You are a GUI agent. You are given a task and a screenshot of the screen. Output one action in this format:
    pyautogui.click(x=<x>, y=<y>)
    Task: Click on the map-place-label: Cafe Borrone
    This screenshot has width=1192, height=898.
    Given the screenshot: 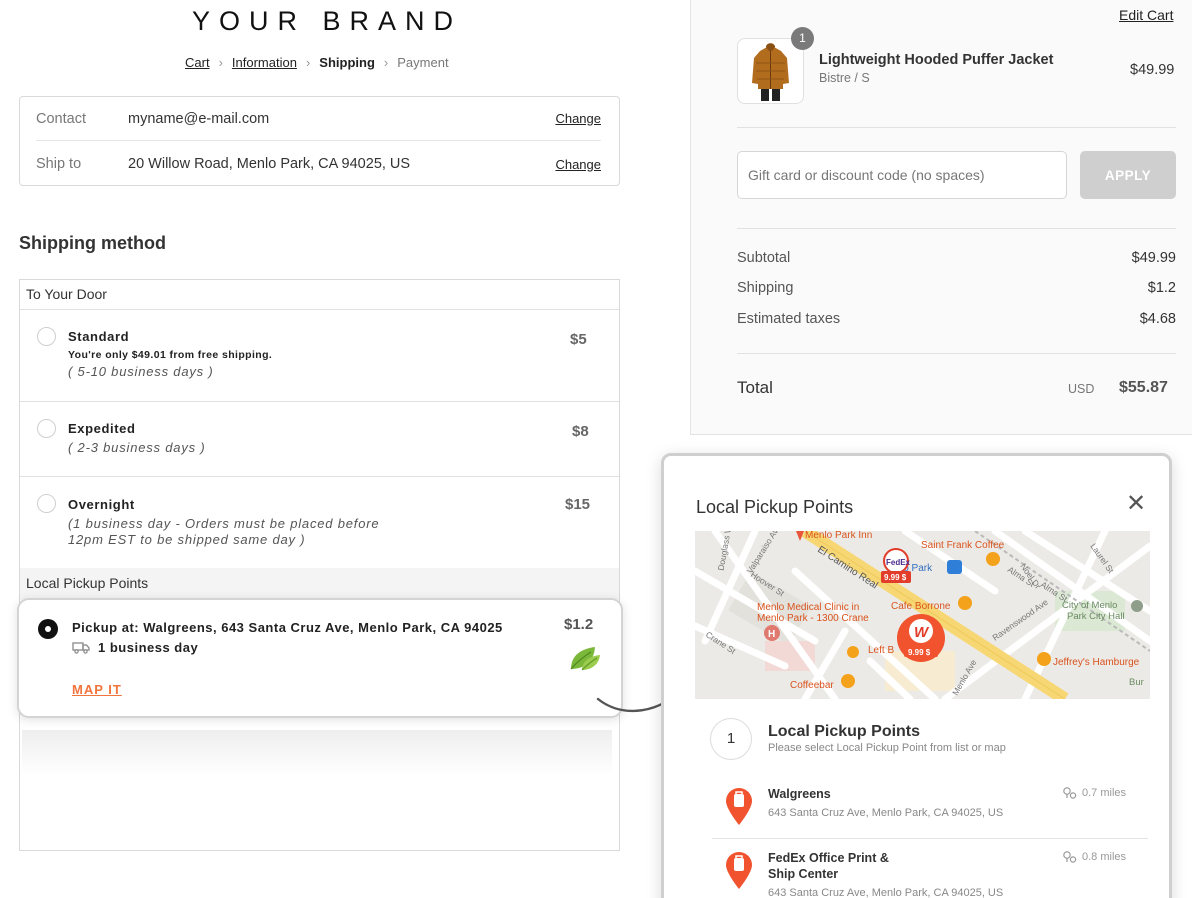 What is the action you would take?
    pyautogui.click(x=921, y=606)
    